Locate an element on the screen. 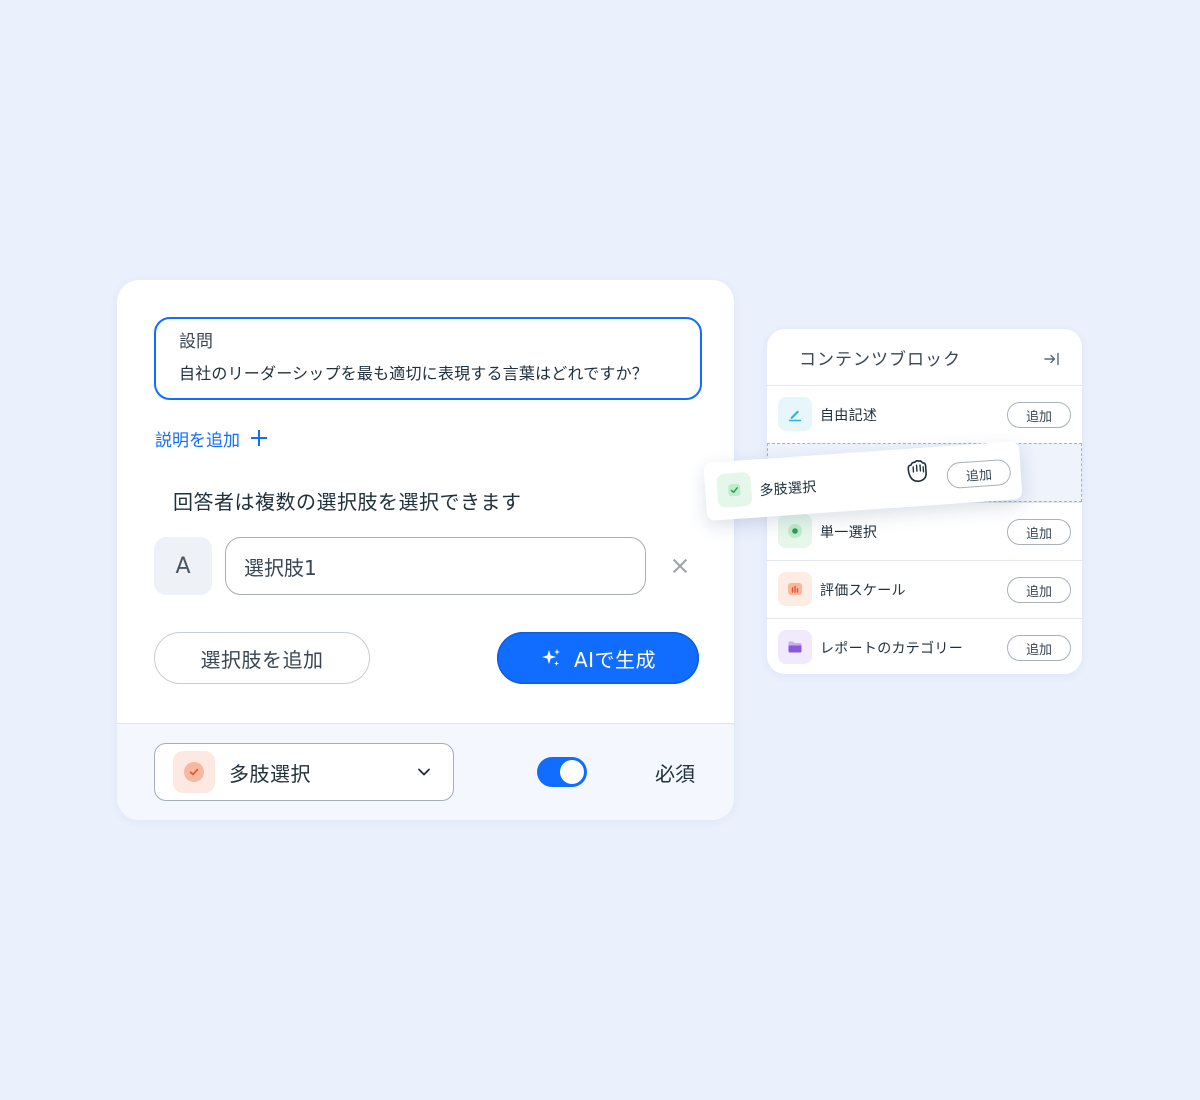 This screenshot has width=1200, height=1100. required-label: 必須 is located at coordinates (675, 774).